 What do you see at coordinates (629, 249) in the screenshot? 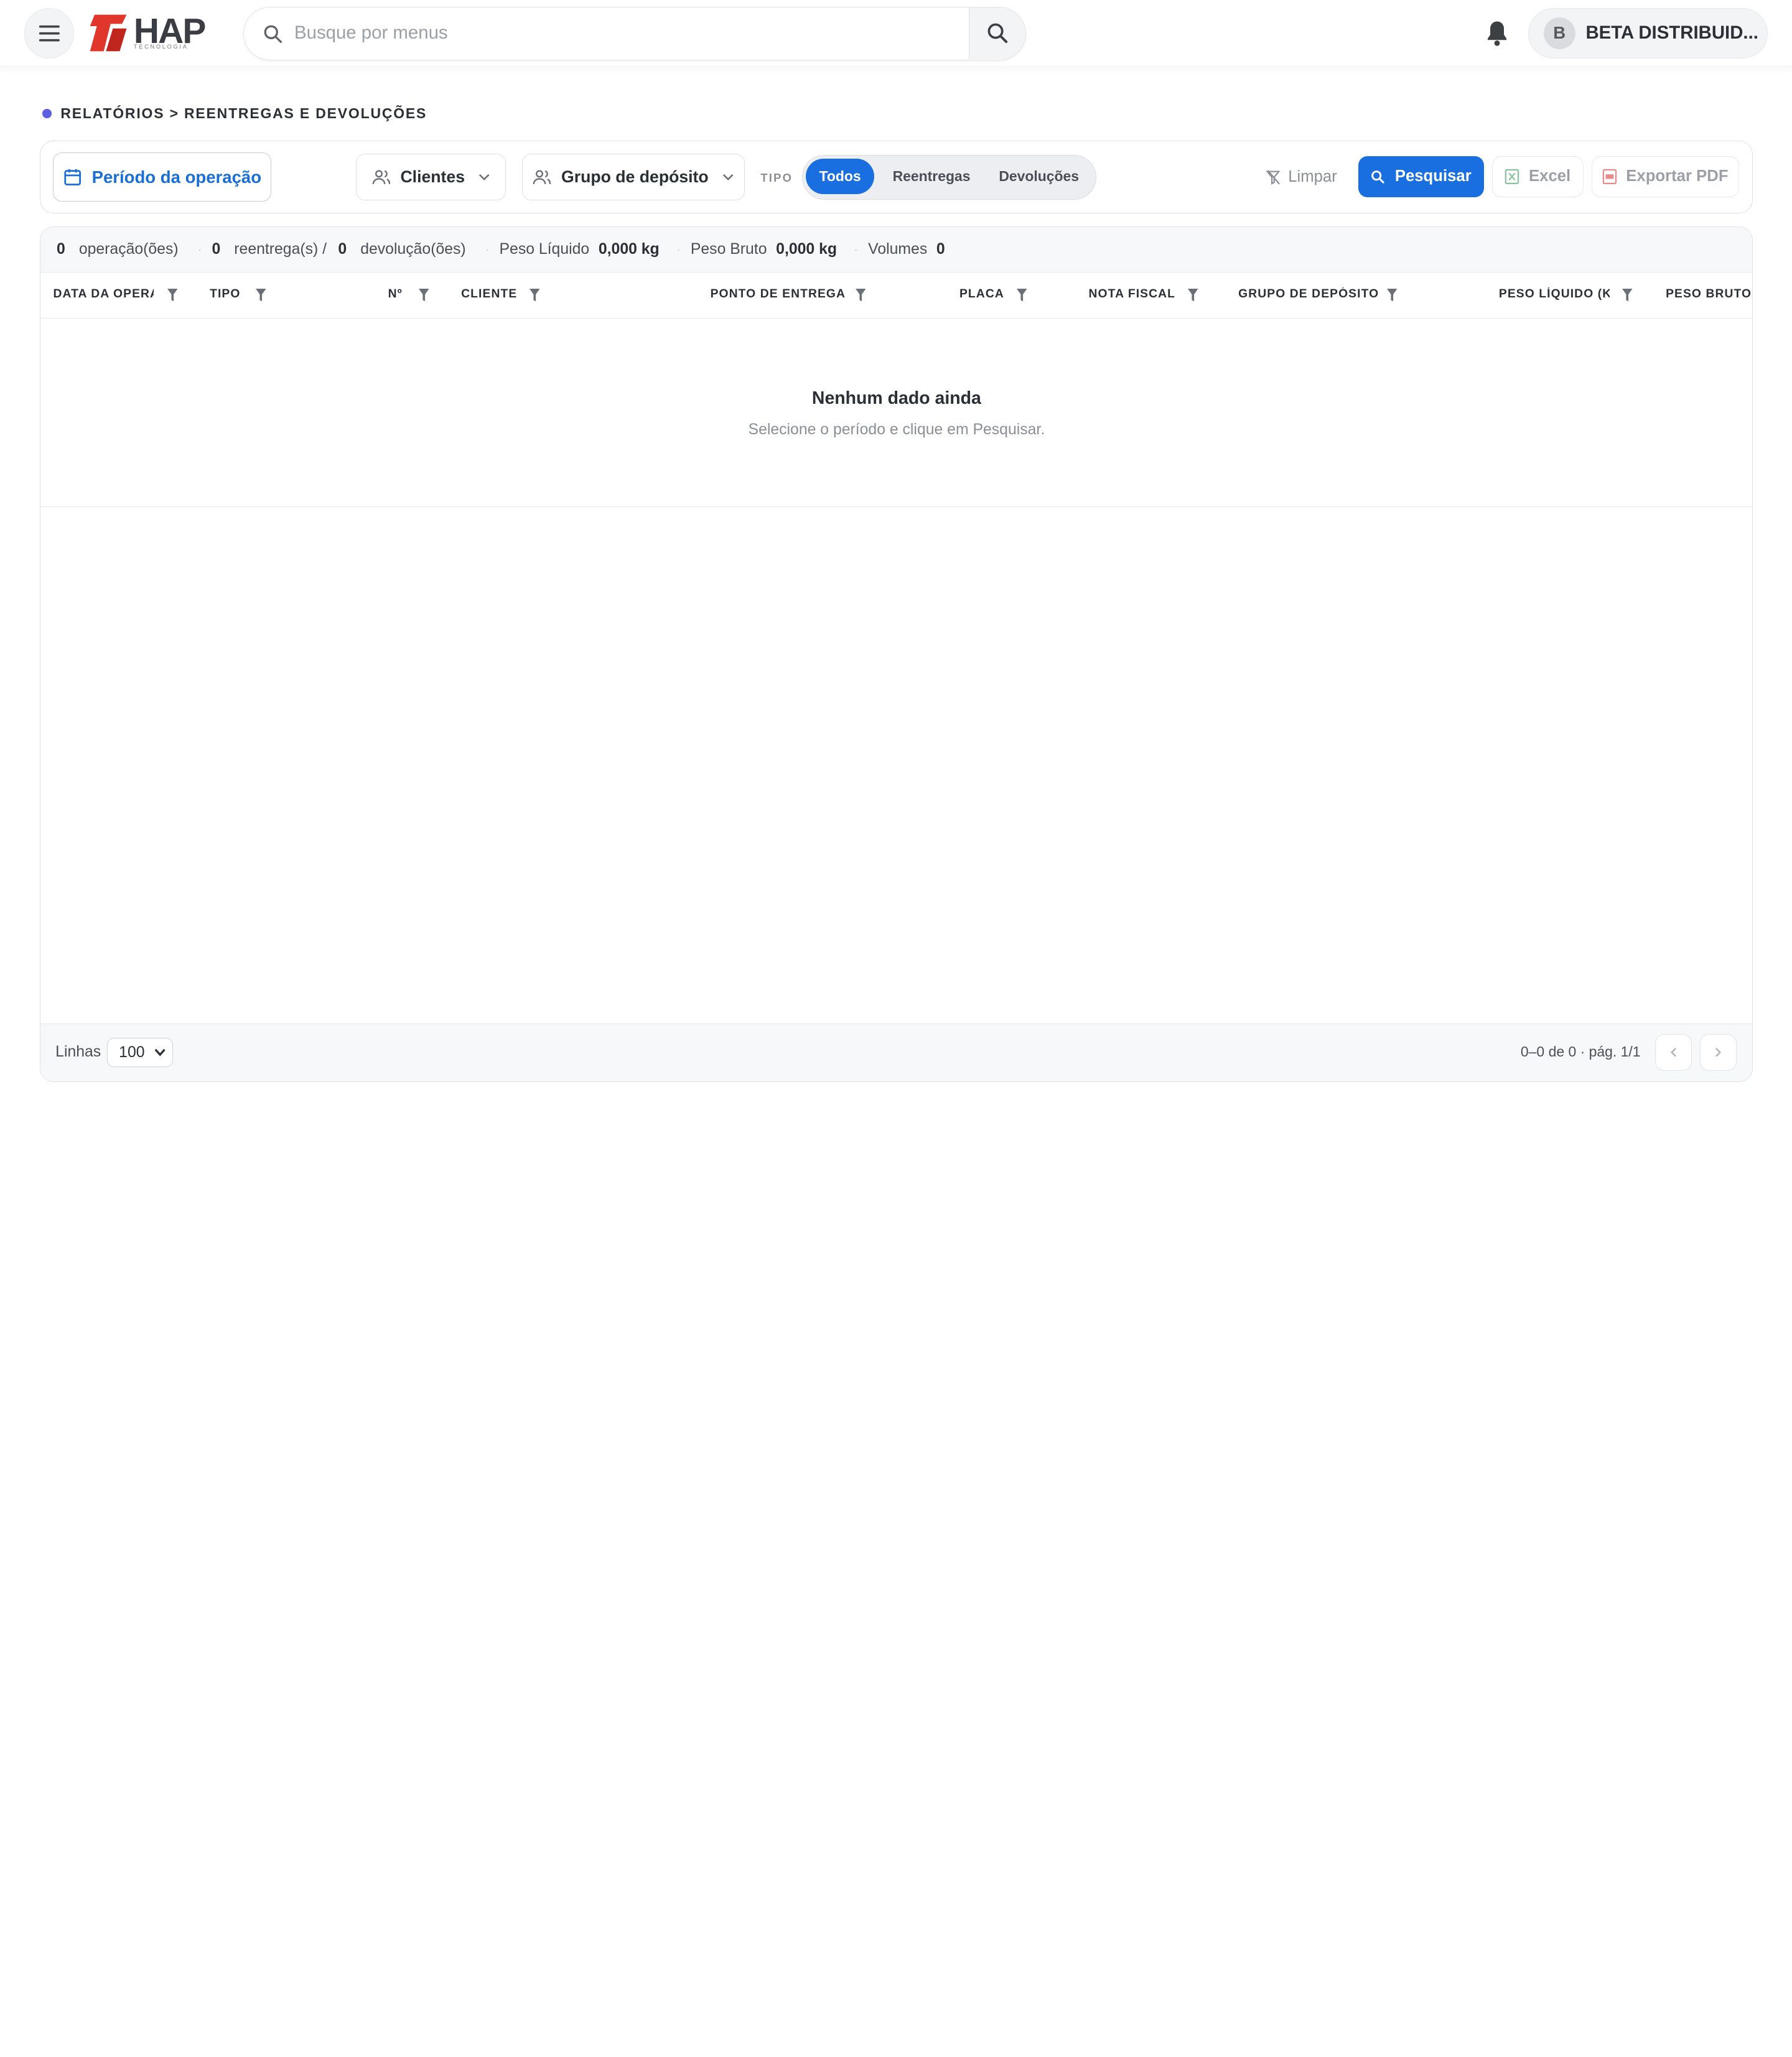
I see `peso-liquido-value: 0,000 kg` at bounding box center [629, 249].